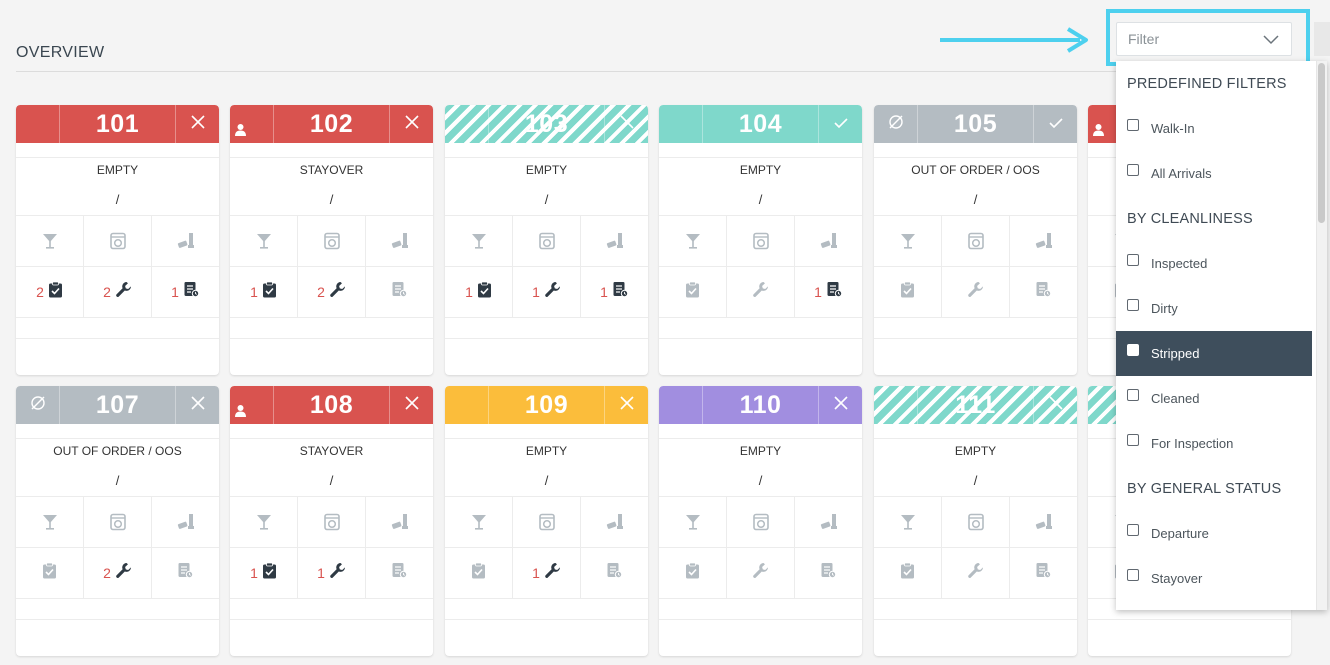 The image size is (1330, 665). I want to click on room-header: 108, so click(331, 405).